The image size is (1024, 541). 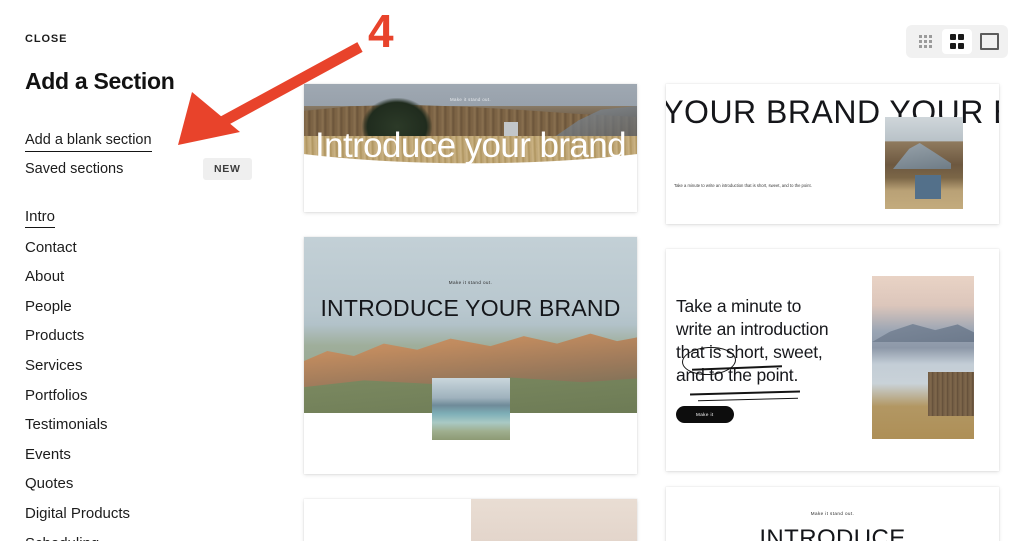 I want to click on sidebar-item-services: Services, so click(x=54, y=365).